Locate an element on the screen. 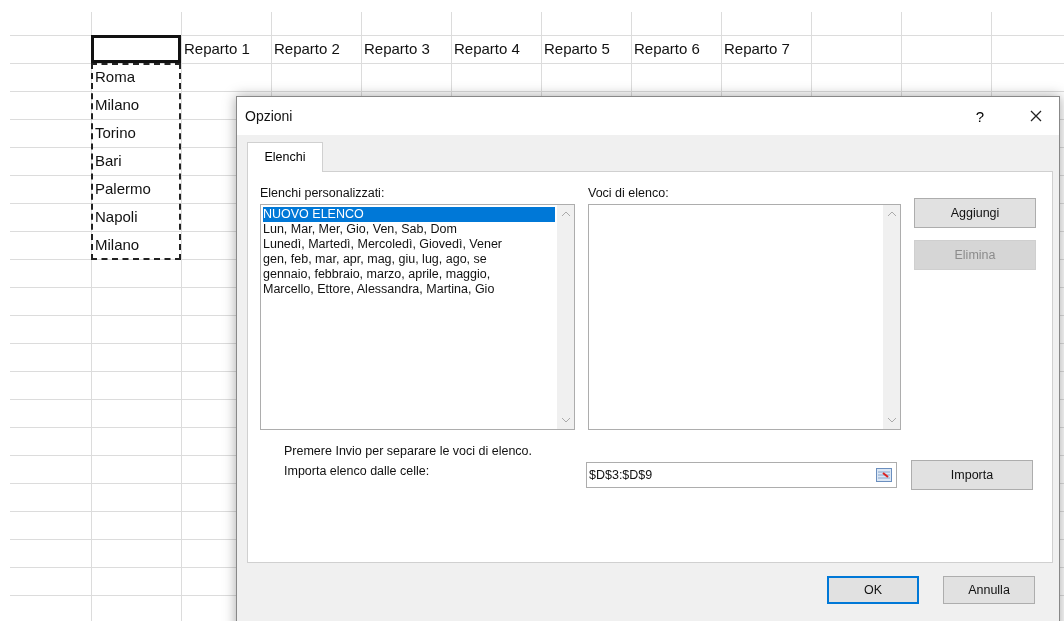 This screenshot has height=621, width=1064. list-item: Marcello, Ettore, Alessandra, Martina, Gio is located at coordinates (409, 289).